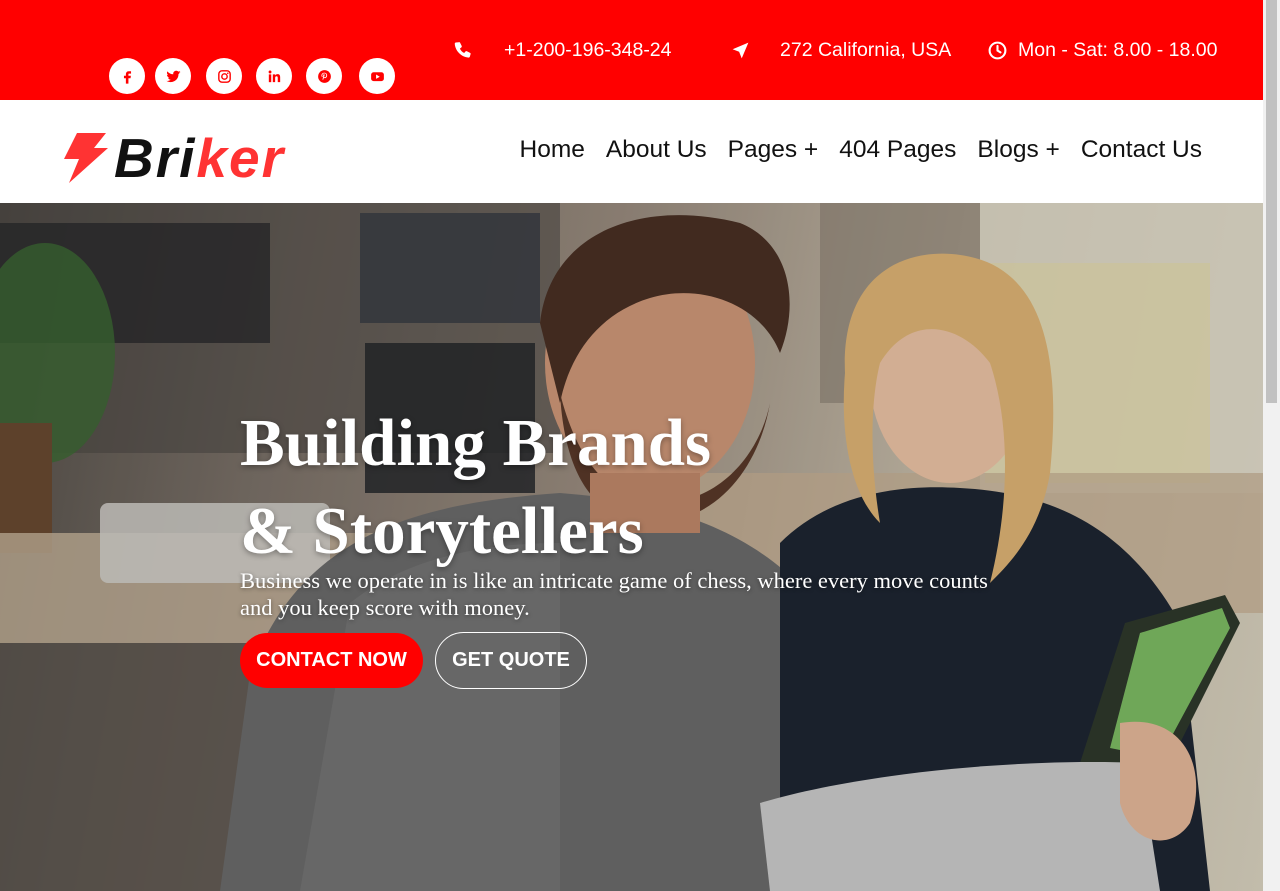 Image resolution: width=1280 pixels, height=891 pixels. I want to click on nav-pages: Pages +, so click(773, 150).